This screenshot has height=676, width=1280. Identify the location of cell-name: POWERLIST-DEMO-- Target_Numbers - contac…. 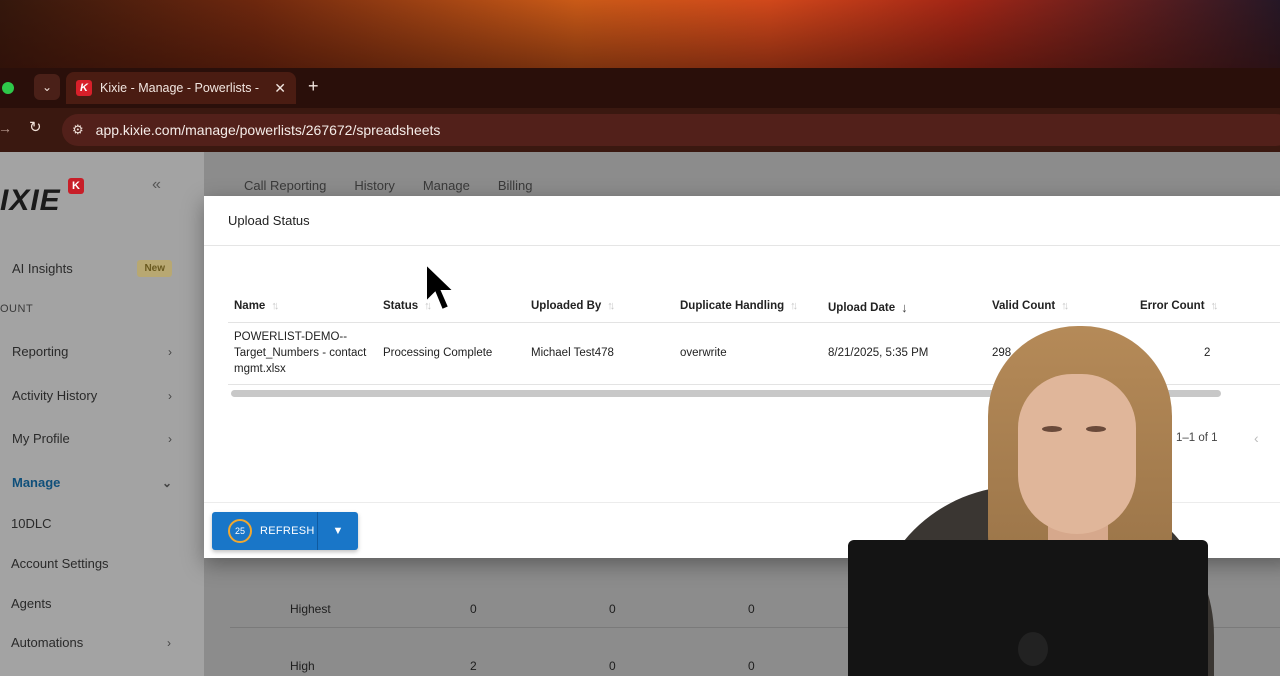
(300, 353).